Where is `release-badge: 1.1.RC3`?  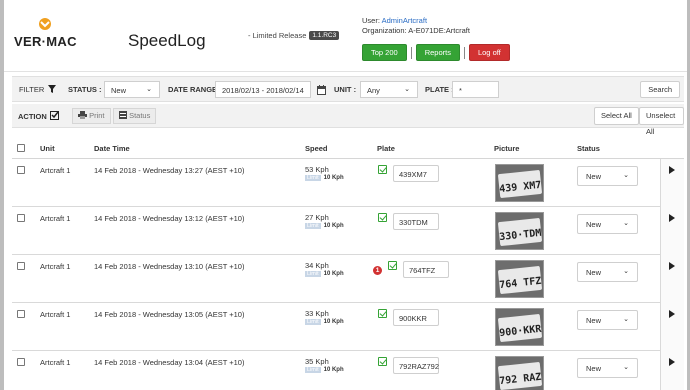
release-badge: 1.1.RC3 is located at coordinates (324, 35).